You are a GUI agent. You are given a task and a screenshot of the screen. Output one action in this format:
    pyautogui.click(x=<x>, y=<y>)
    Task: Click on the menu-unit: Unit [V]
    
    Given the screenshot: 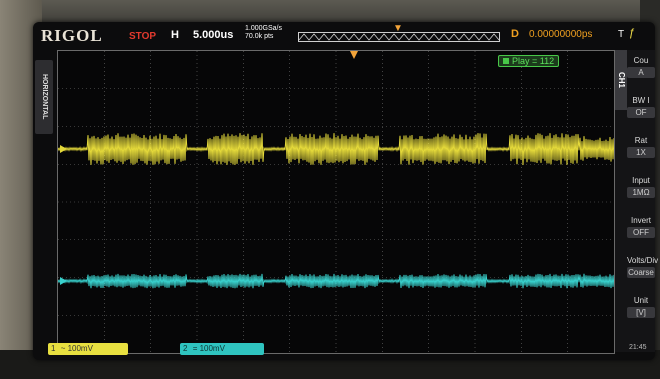 What is the action you would take?
    pyautogui.click(x=641, y=307)
    